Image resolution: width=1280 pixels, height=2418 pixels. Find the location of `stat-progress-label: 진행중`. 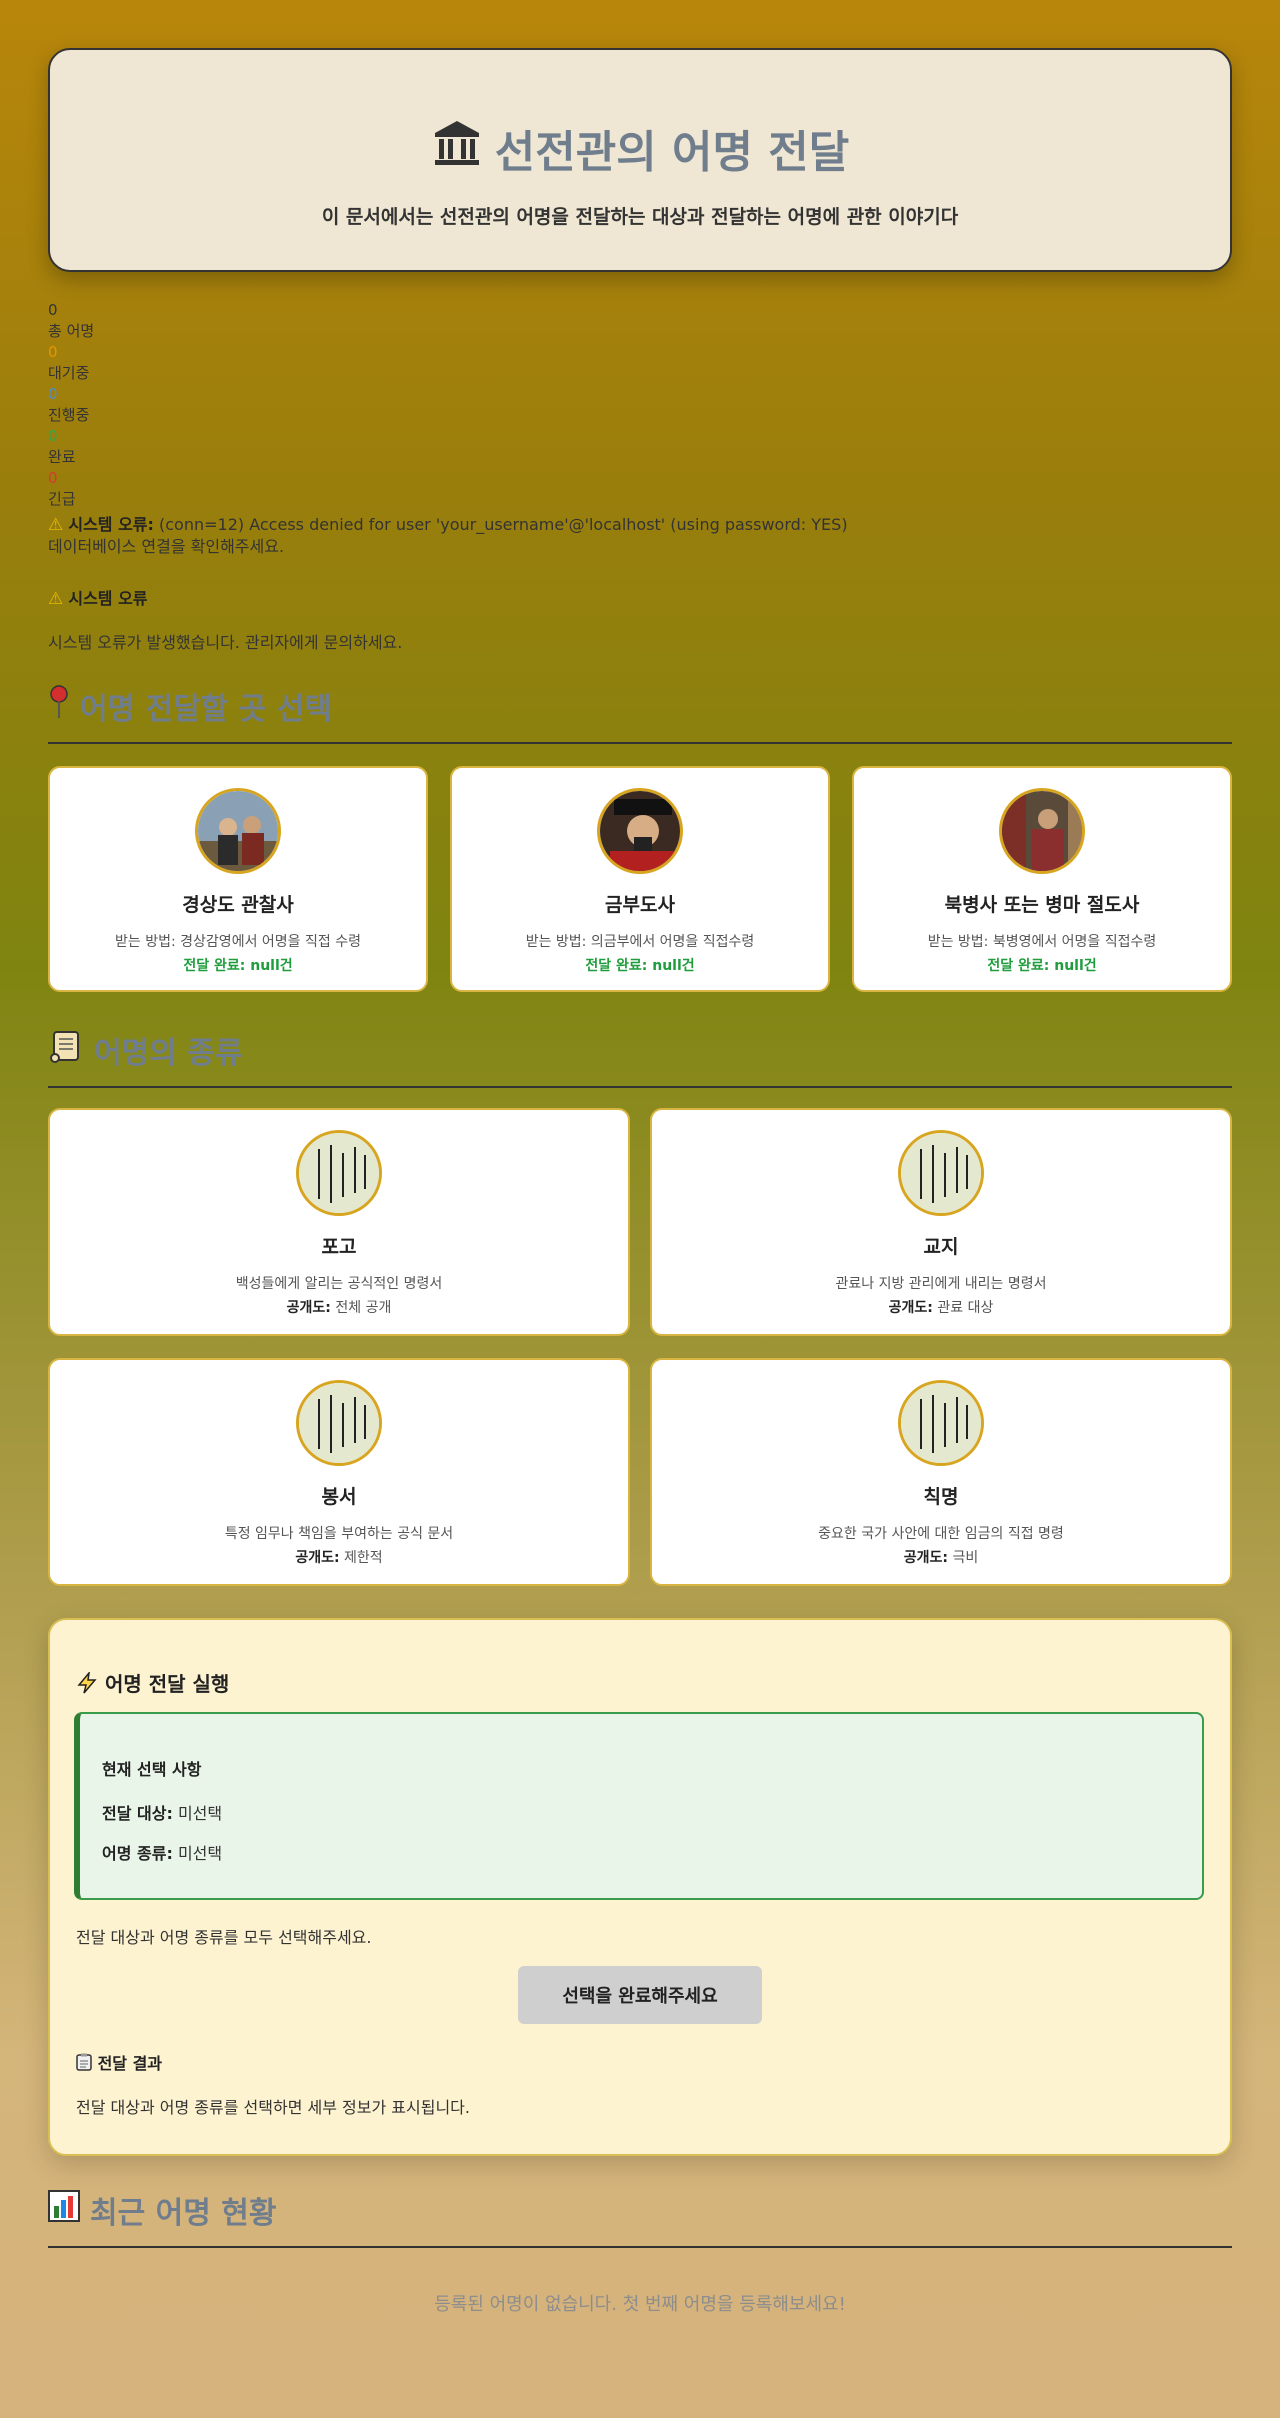

stat-progress-label: 진행중 is located at coordinates (69, 415).